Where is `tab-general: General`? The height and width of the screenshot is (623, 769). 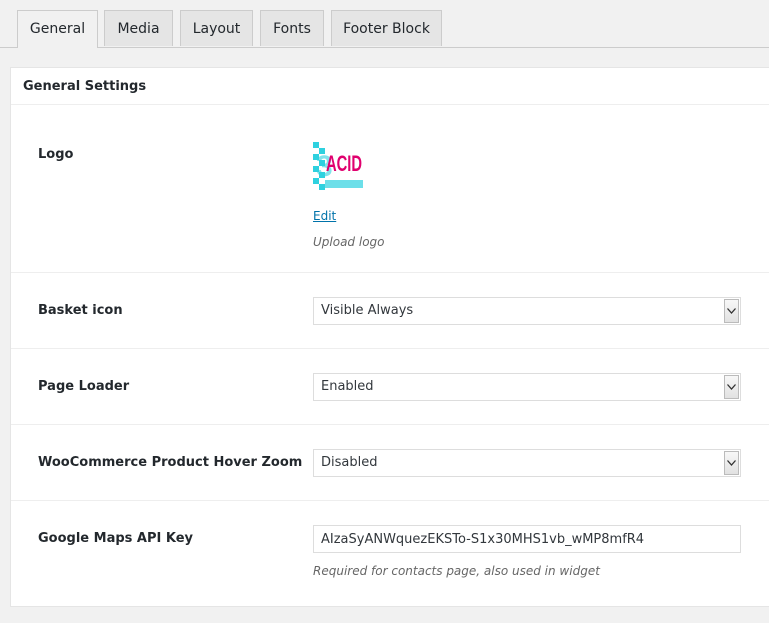 tab-general: General is located at coordinates (57, 29).